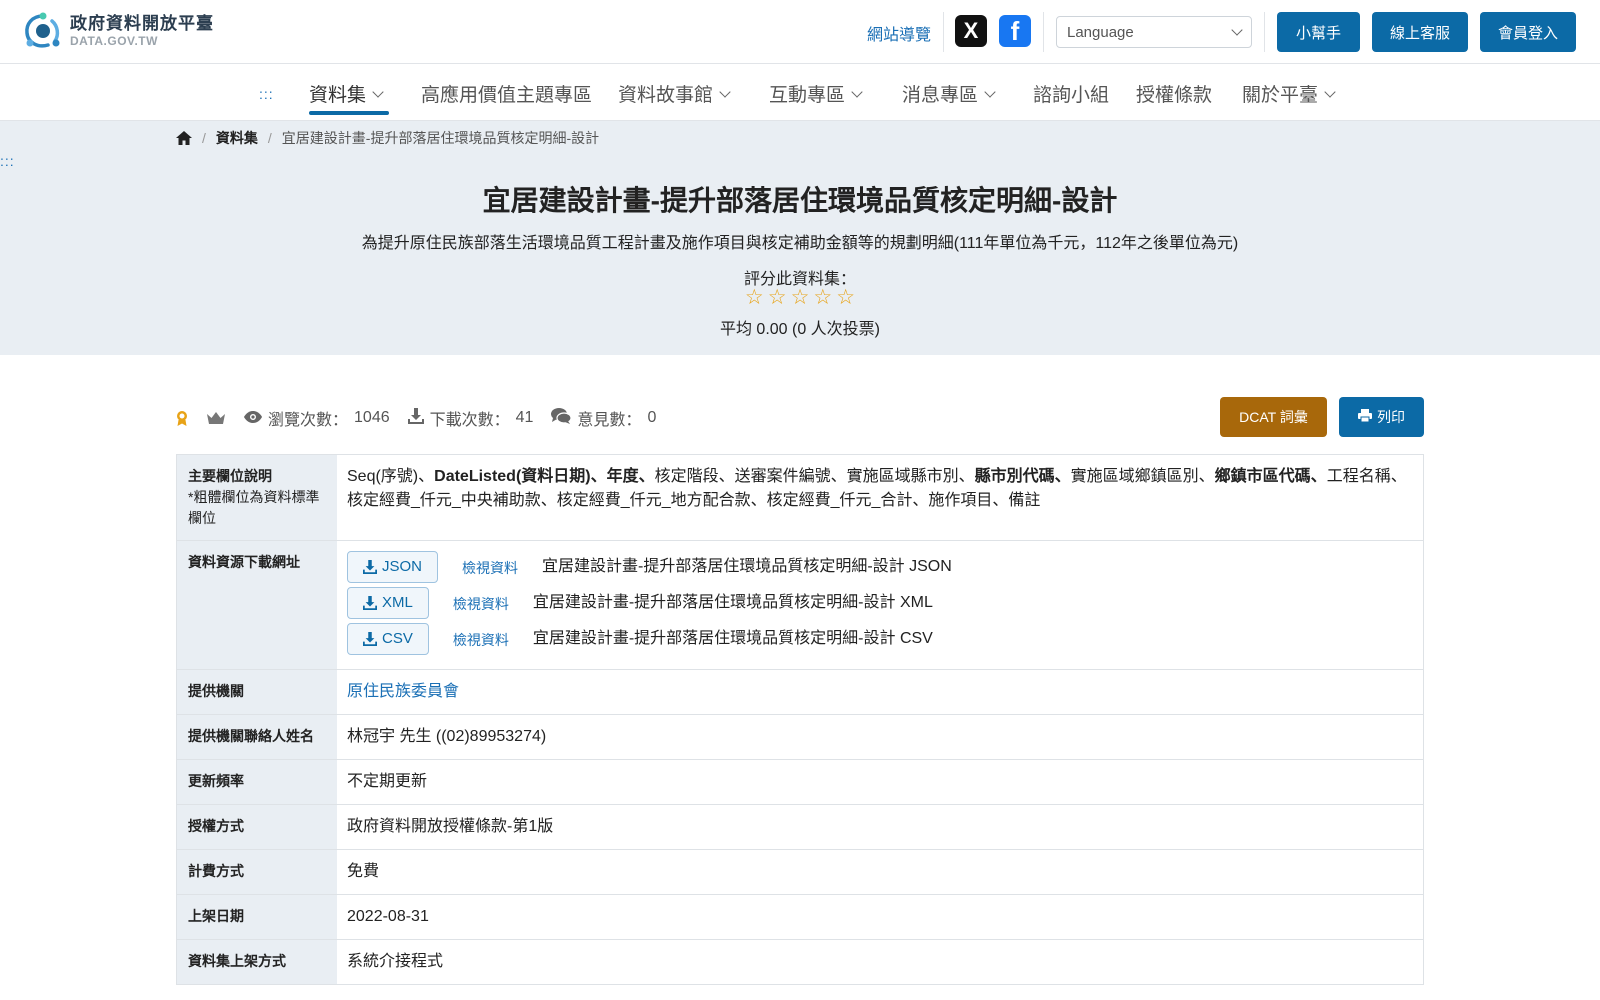  What do you see at coordinates (447, 736) in the screenshot?
I see `contact-value: 林冠宇 先生 ((02)89953274)` at bounding box center [447, 736].